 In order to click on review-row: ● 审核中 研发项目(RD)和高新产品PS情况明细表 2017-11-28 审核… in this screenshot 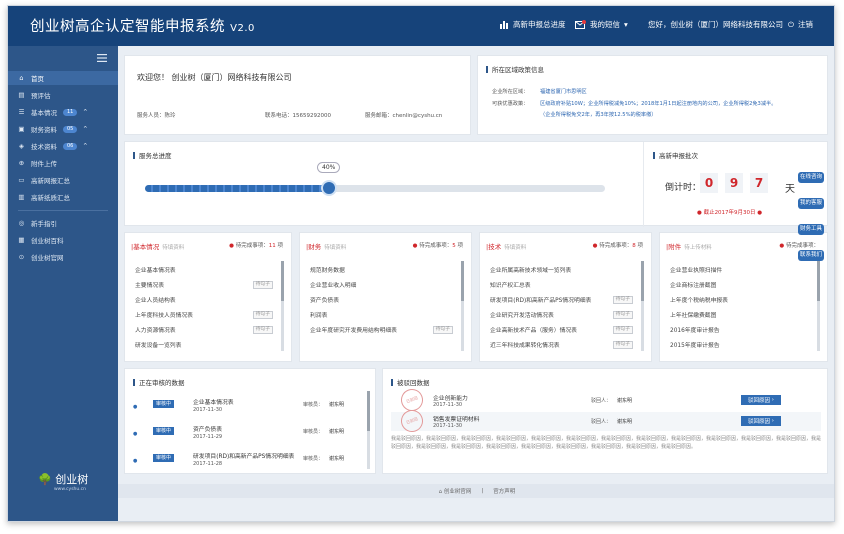, I will do `click(248, 461)`.